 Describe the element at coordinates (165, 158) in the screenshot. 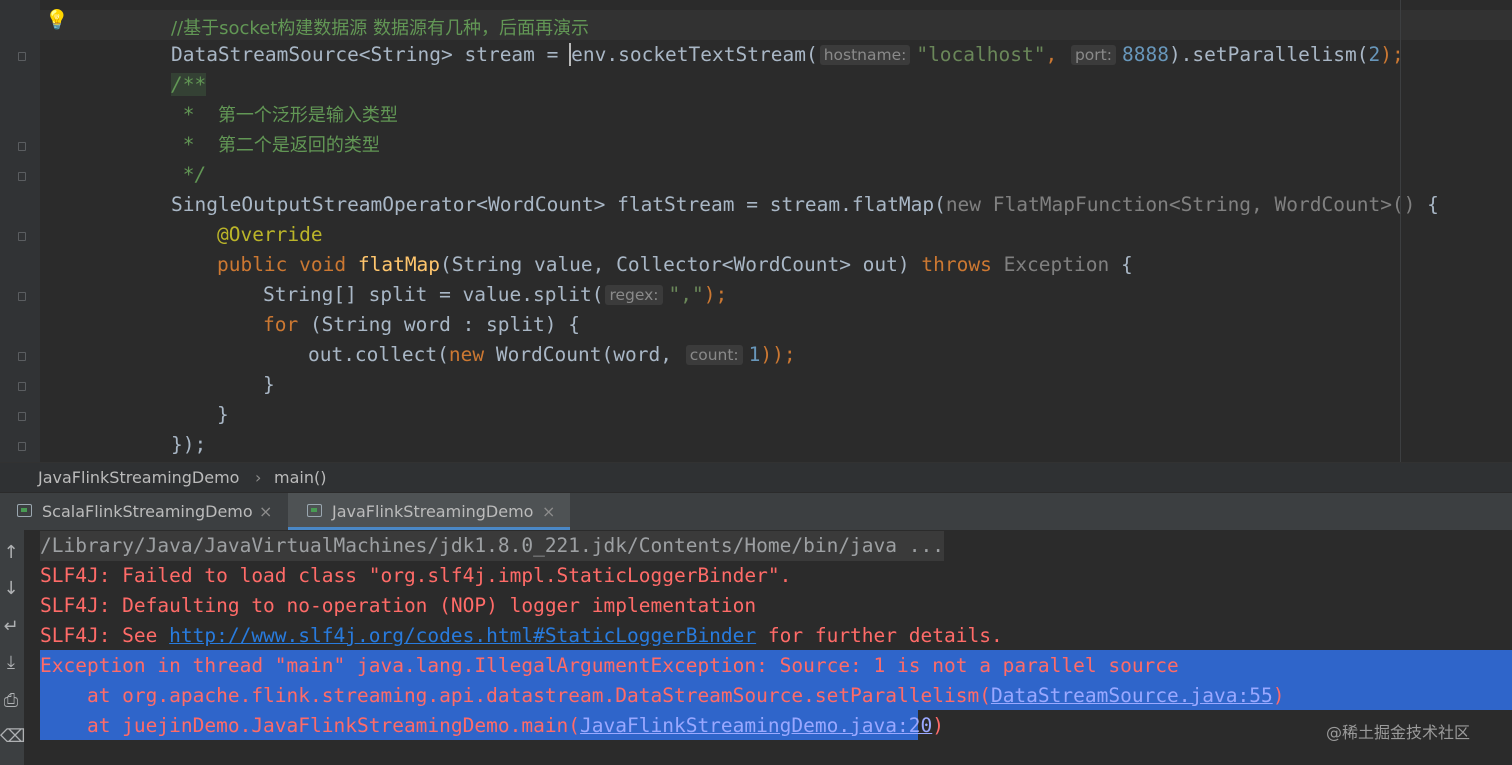

I see `code-line: */` at that location.